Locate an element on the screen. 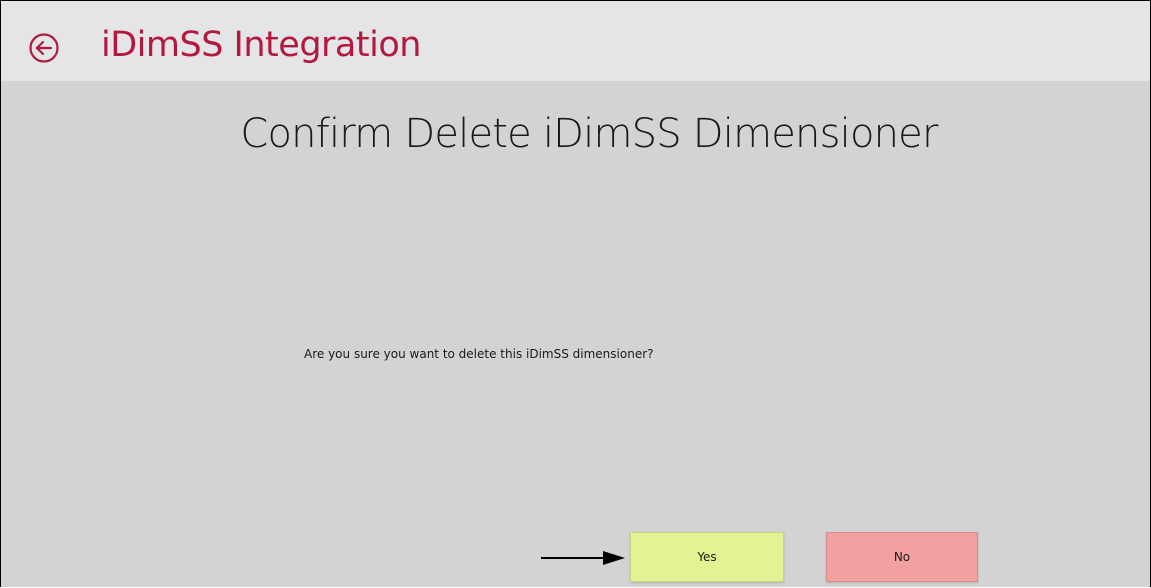 The width and height of the screenshot is (1151, 588). no-button: No is located at coordinates (902, 557).